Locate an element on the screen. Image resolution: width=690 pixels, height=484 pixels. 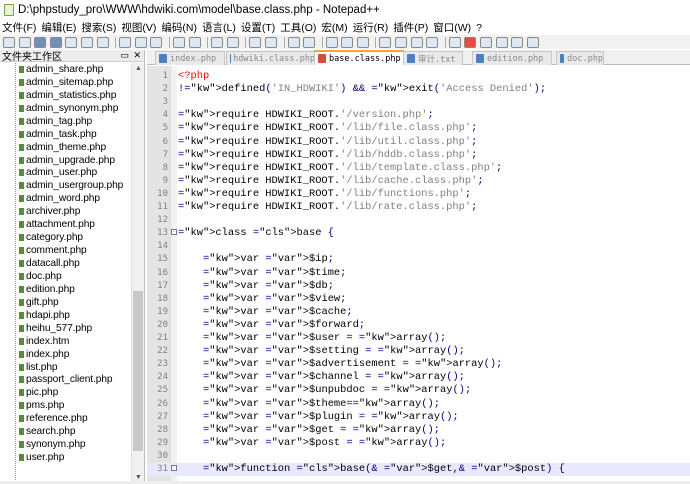
file-item: admin_word.php is located at coordinates (65, 198).